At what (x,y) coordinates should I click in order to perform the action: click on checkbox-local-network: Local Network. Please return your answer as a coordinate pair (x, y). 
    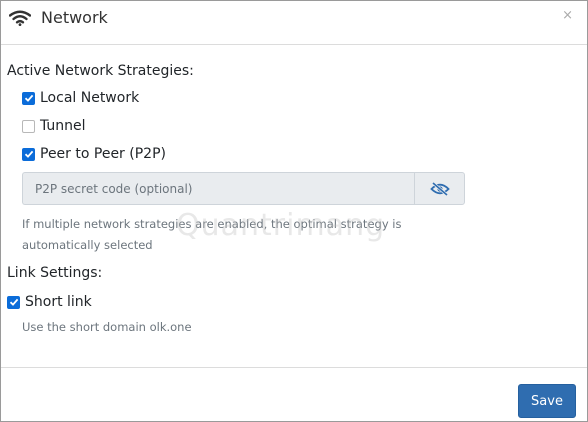
    Looking at the image, I should click on (80, 98).